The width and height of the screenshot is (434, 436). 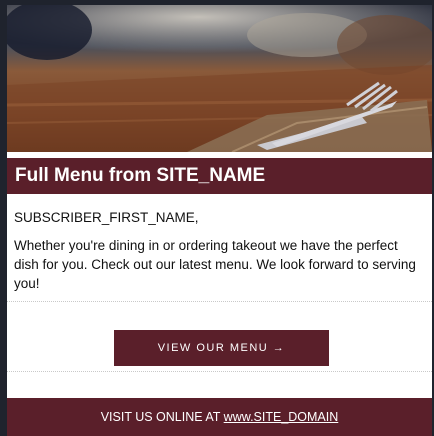 What do you see at coordinates (219, 301) in the screenshot?
I see `divider-top` at bounding box center [219, 301].